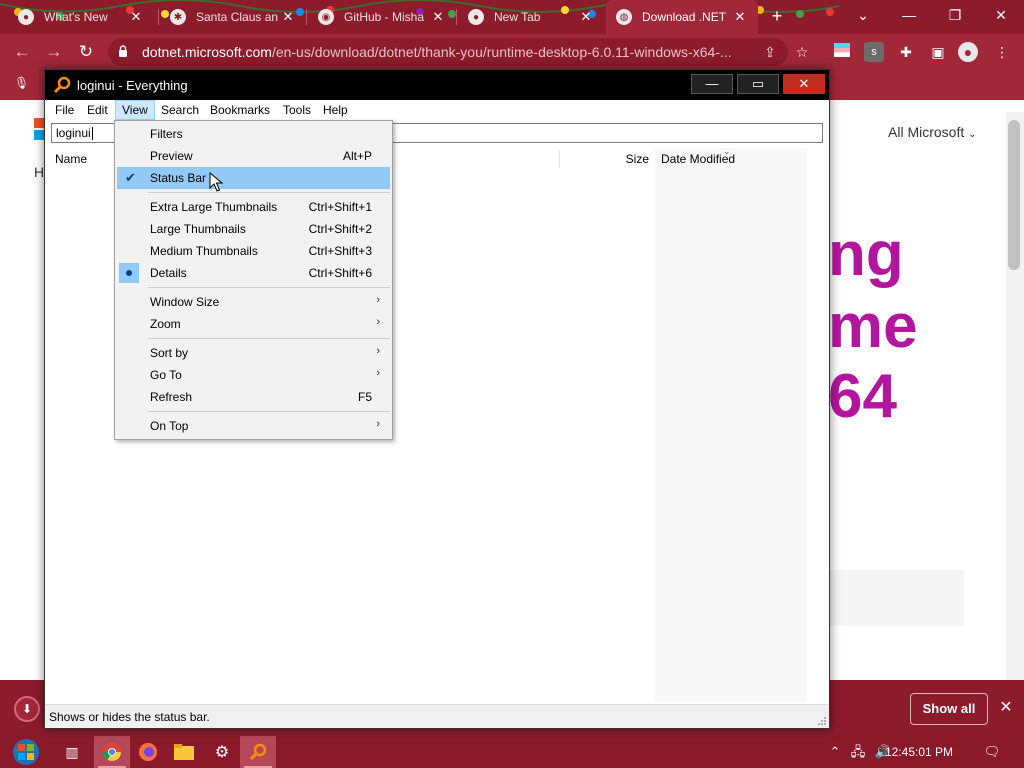 This screenshot has height=768, width=1024. What do you see at coordinates (866, 254) in the screenshot?
I see `page-heading-line: ng` at bounding box center [866, 254].